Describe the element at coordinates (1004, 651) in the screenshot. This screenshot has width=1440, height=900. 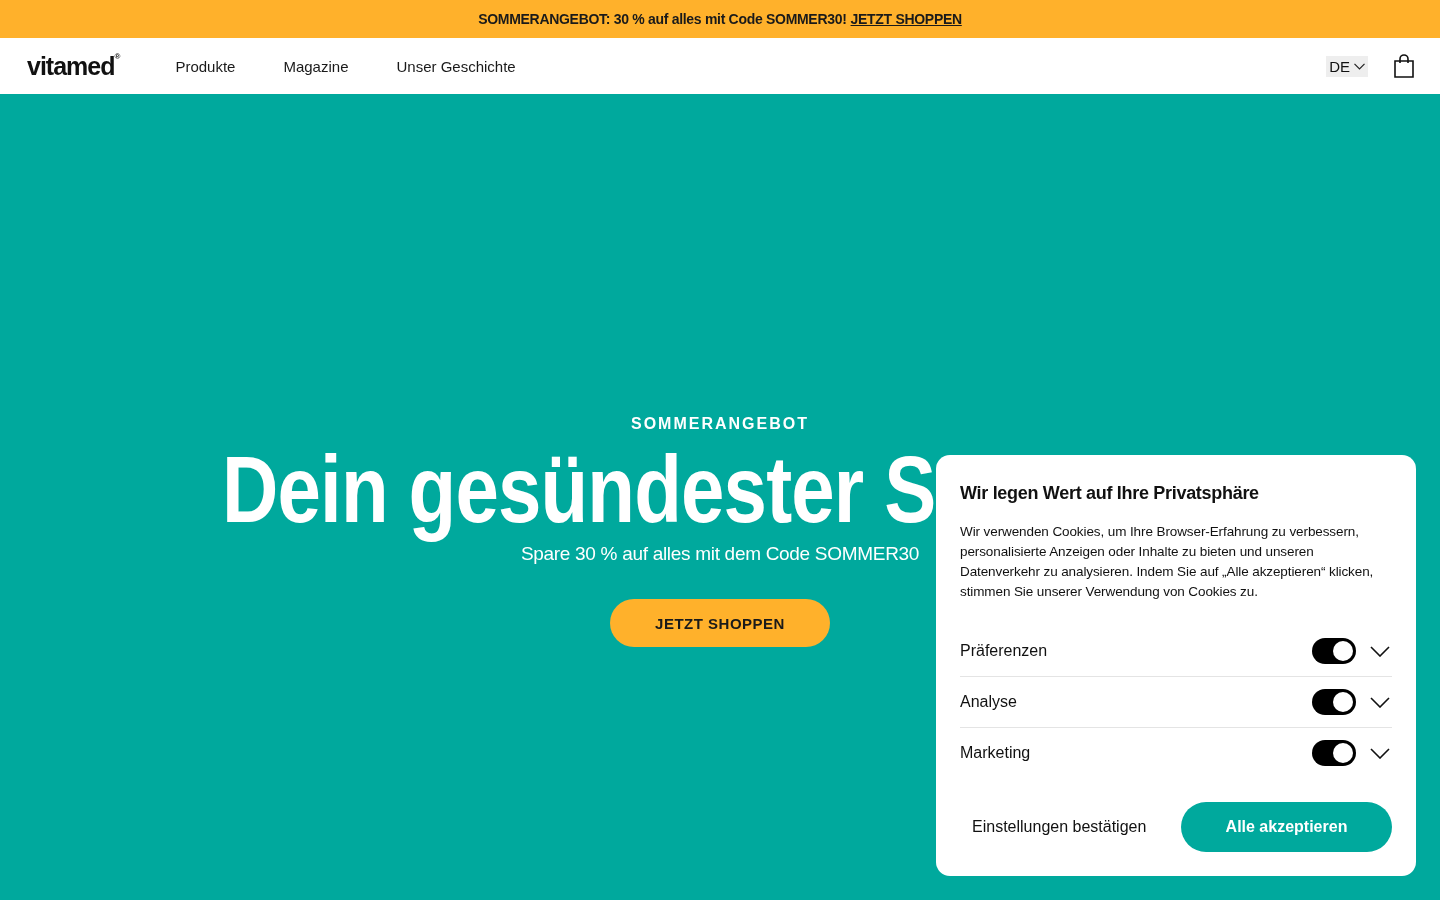
I see `category-label: Präferenzen` at that location.